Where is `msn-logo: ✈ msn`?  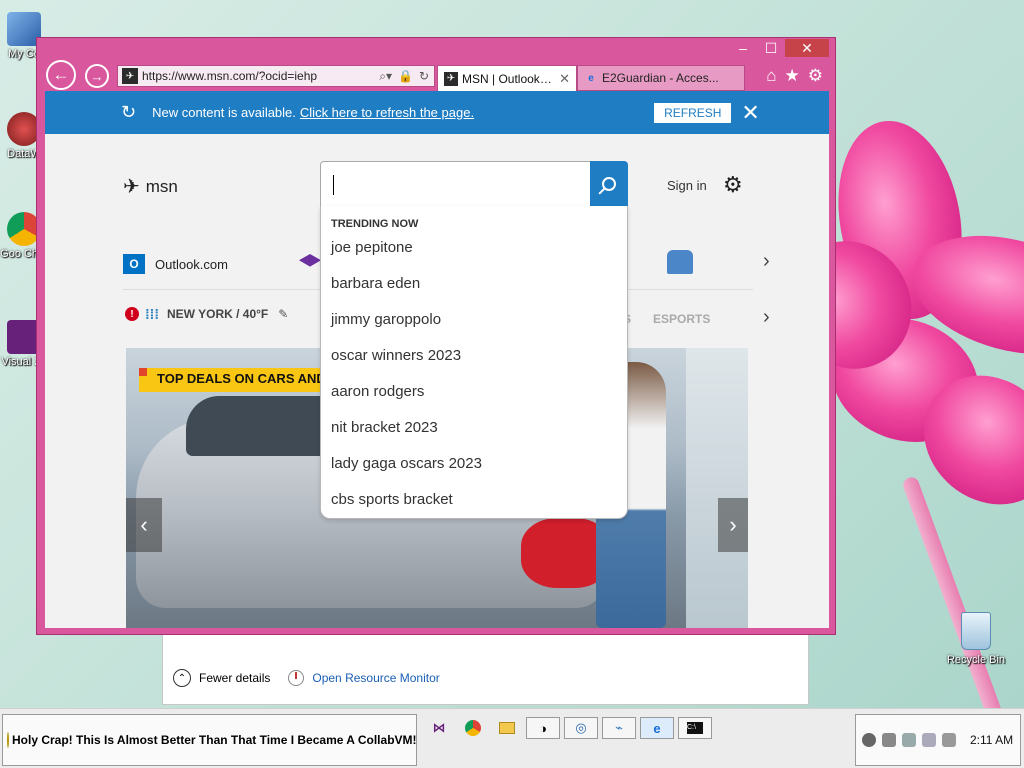 msn-logo: ✈ msn is located at coordinates (150, 186).